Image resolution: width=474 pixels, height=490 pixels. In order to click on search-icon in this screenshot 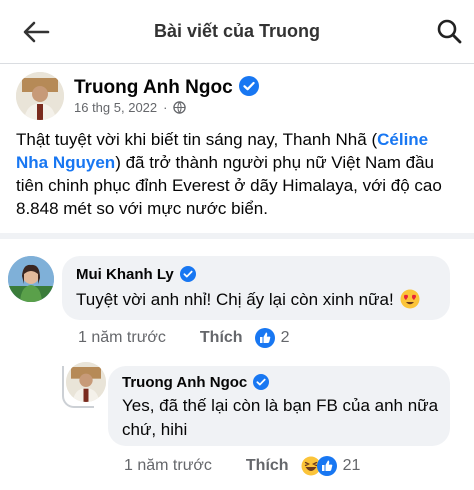, I will do `click(449, 31)`.